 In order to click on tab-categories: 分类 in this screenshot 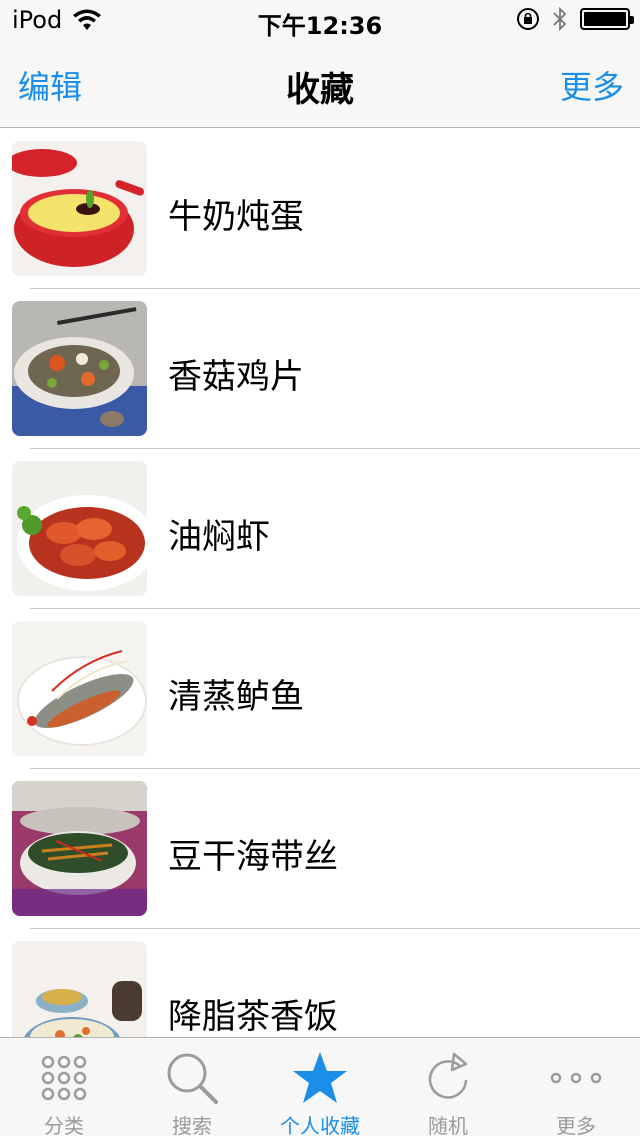, I will do `click(64, 1087)`.